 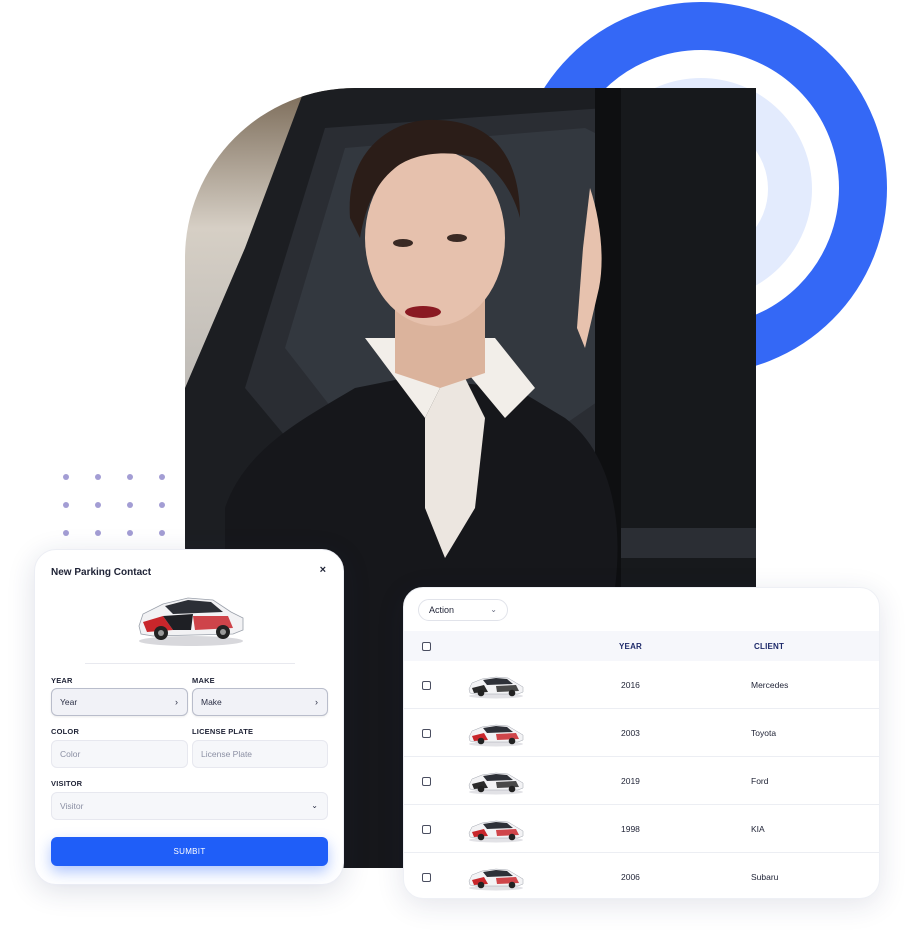 What do you see at coordinates (641, 781) in the screenshot?
I see `table-row: 2019 Ford` at bounding box center [641, 781].